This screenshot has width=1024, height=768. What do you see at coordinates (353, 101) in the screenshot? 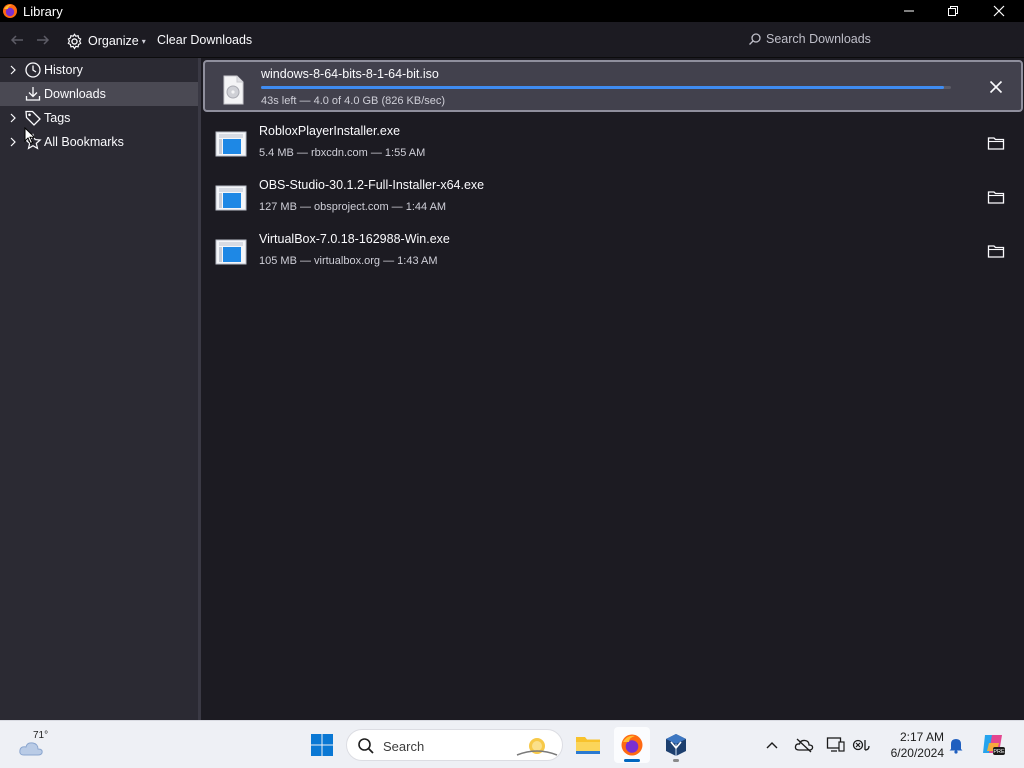
I see `download-status: 43s left — 4.0 of 4.0 GB (826 KB/sec)` at bounding box center [353, 101].